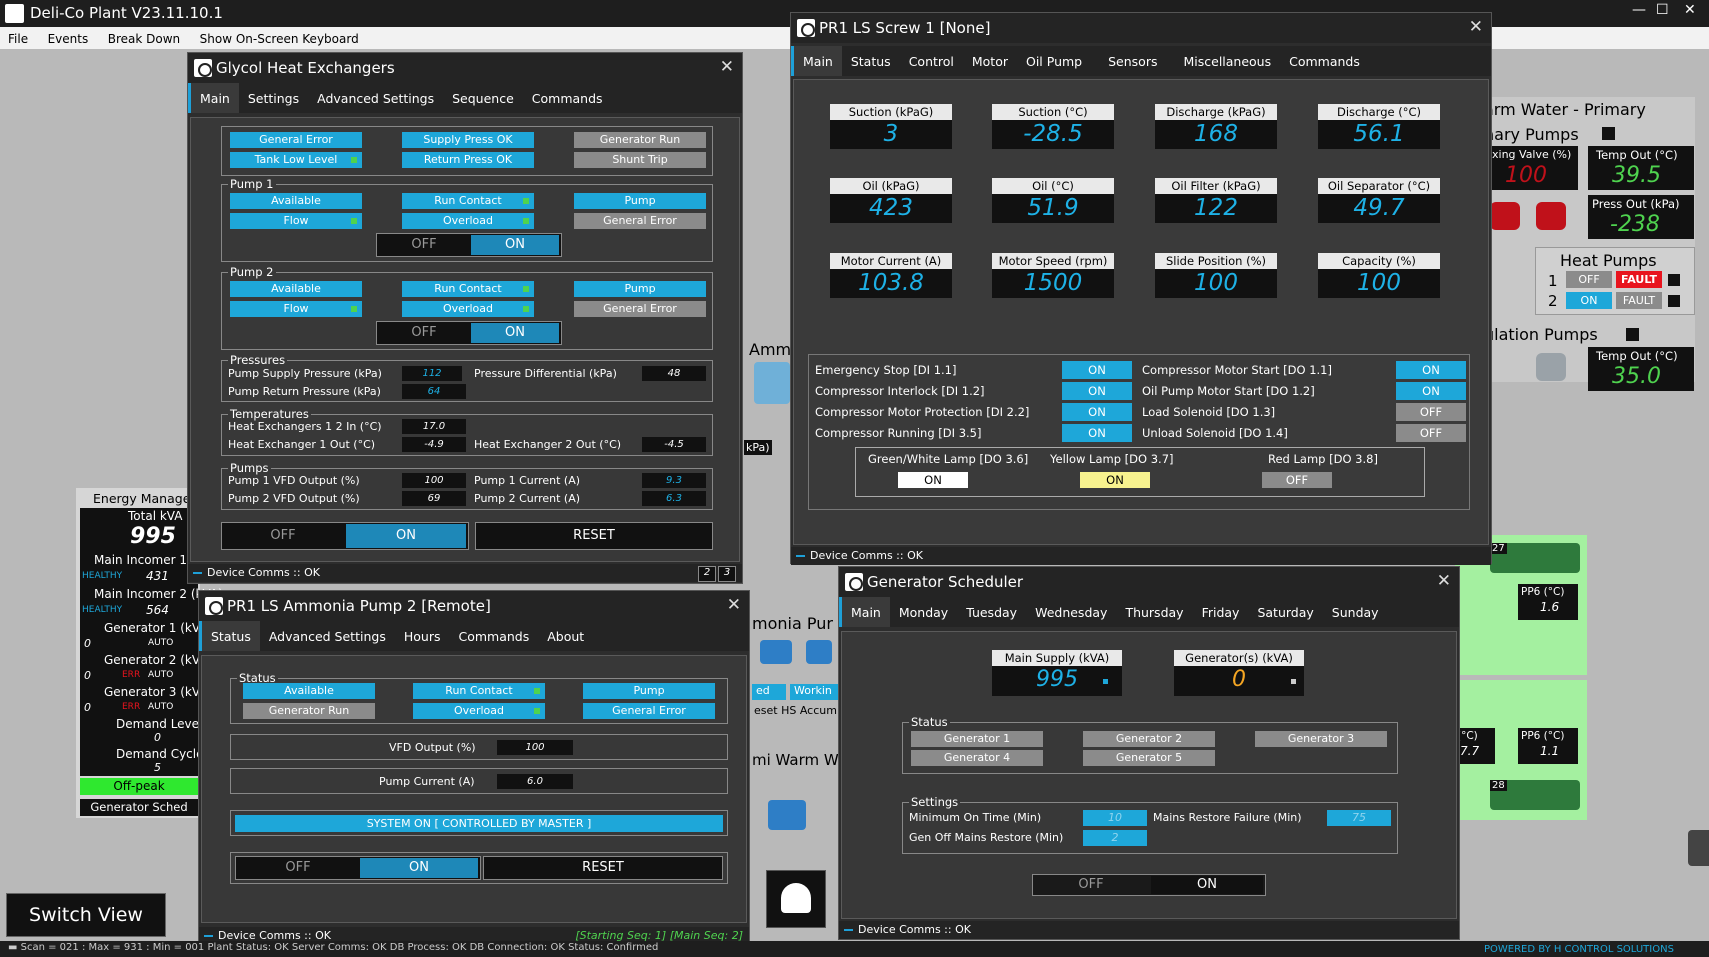  Describe the element at coordinates (990, 61) in the screenshot. I see `screw-tab-motor: Motor` at that location.